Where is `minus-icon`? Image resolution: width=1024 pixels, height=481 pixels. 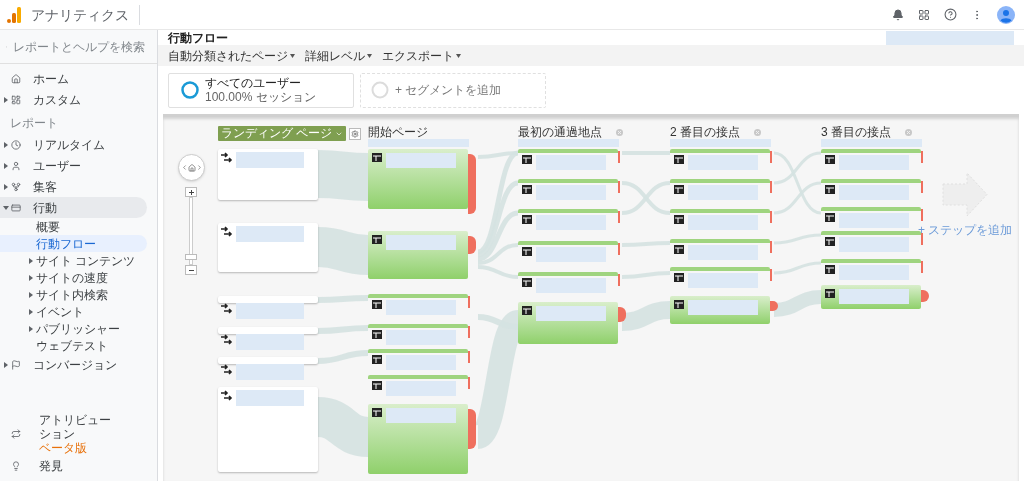
minus-icon is located at coordinates (191, 270).